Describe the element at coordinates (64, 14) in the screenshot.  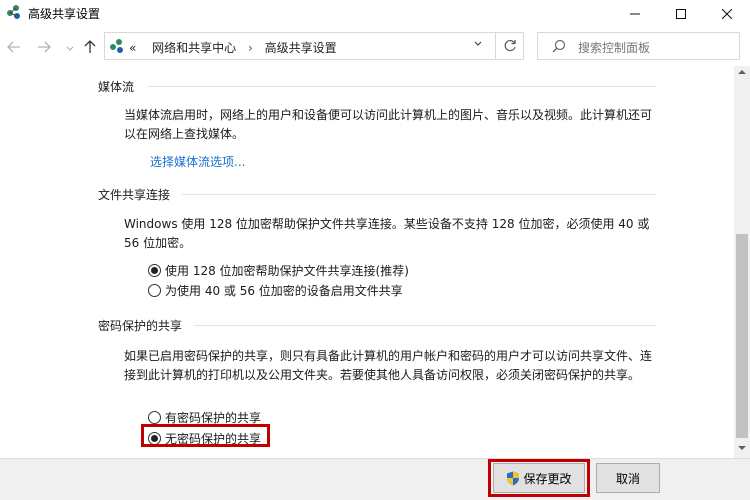
I see `window-title: 高级共享设置` at that location.